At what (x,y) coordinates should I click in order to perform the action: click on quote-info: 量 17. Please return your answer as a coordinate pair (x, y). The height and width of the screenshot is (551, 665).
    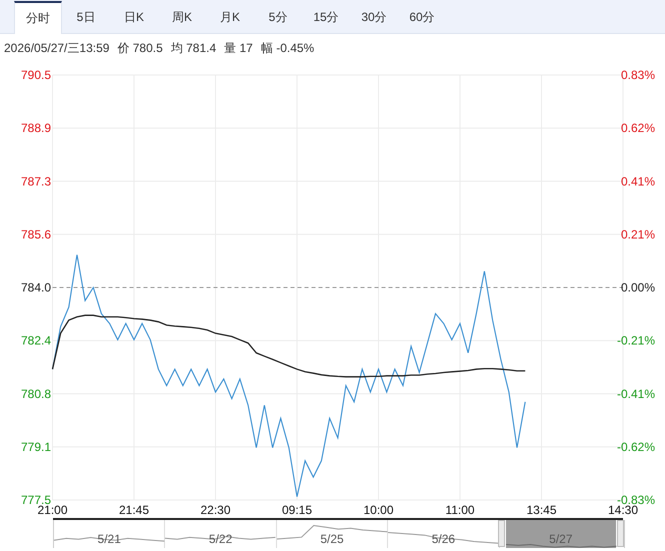
    Looking at the image, I should click on (238, 48).